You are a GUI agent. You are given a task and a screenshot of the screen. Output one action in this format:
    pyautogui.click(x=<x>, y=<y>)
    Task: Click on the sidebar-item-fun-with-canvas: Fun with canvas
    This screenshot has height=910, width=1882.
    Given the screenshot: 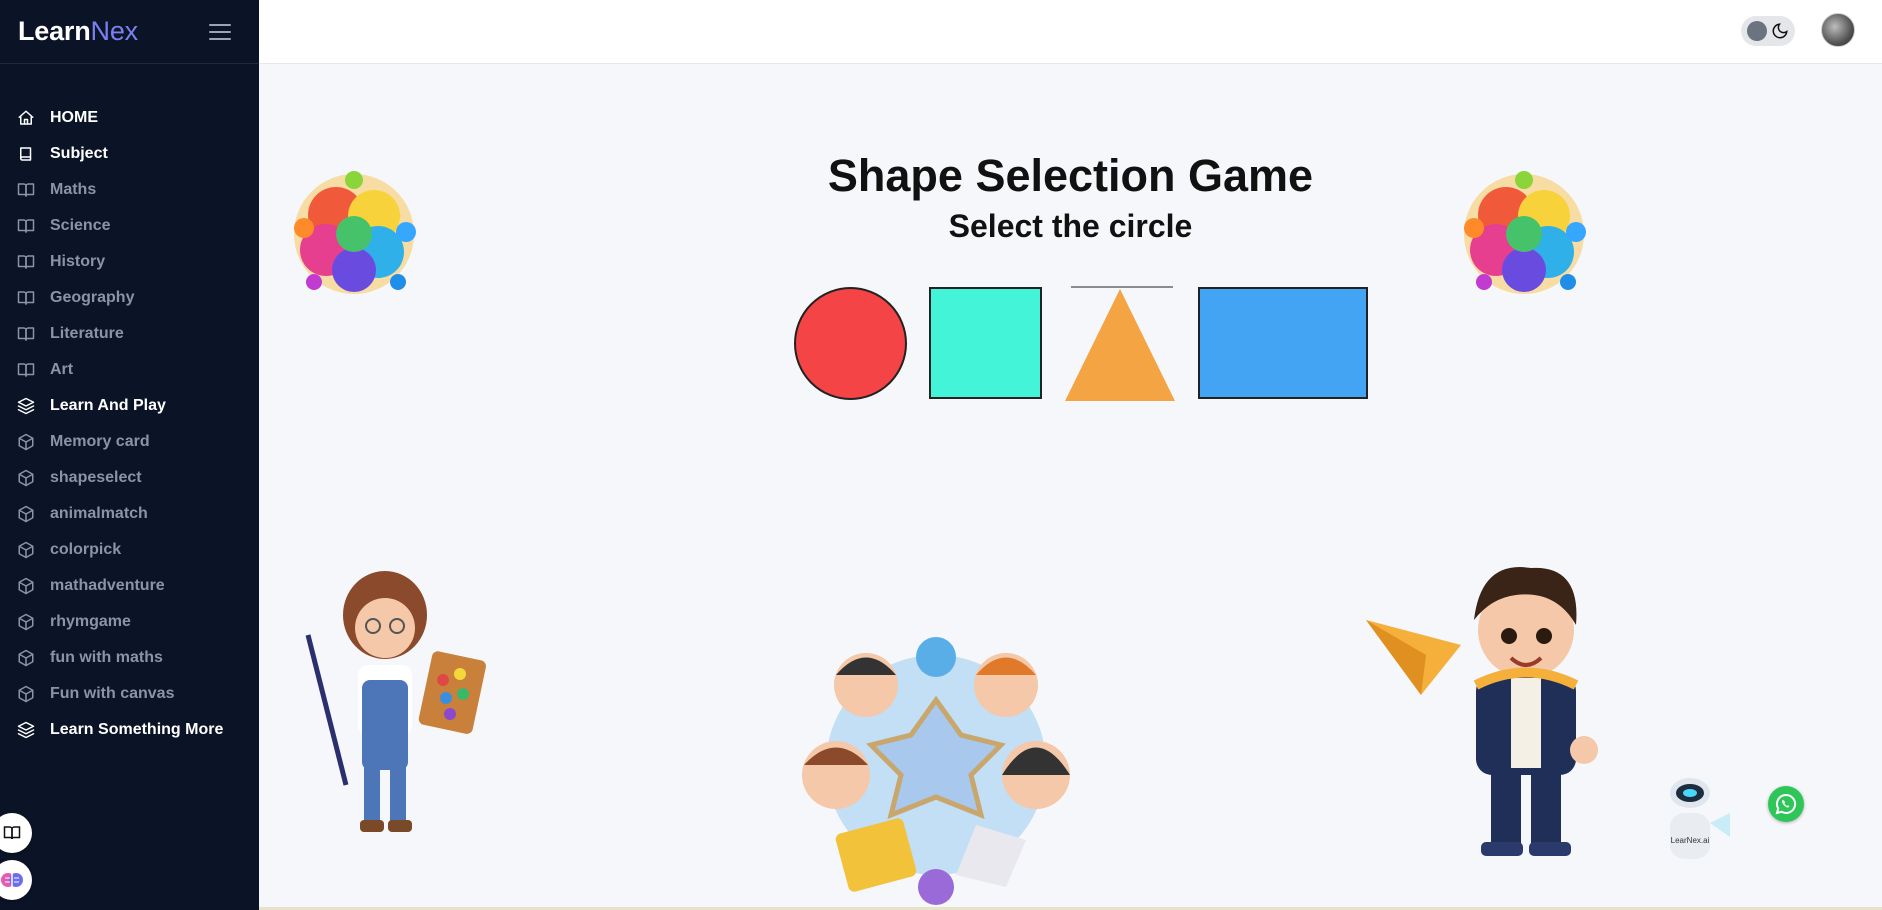 What is the action you would take?
    pyautogui.click(x=129, y=694)
    